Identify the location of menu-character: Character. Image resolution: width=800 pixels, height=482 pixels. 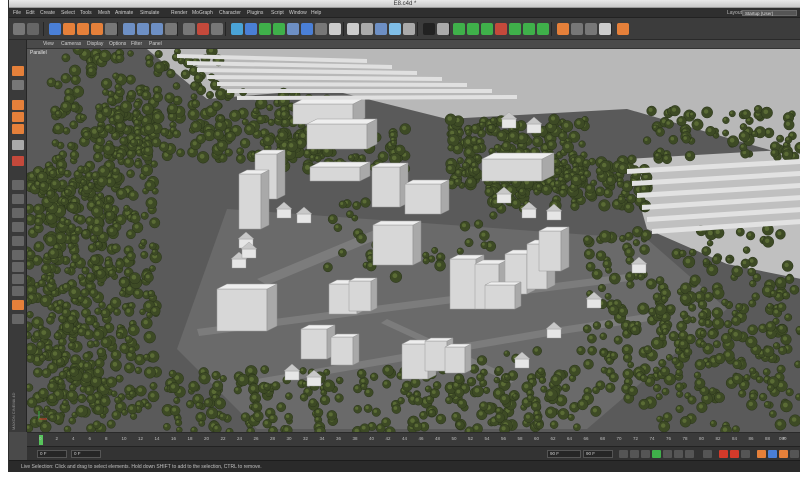
(230, 13).